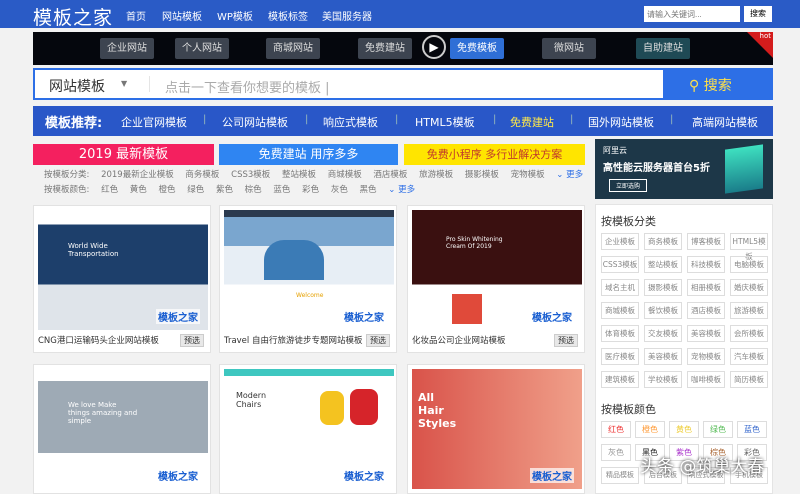 The height and width of the screenshot is (494, 800). Describe the element at coordinates (663, 48) in the screenshot. I see `banner-self-build-button: 自助建站` at that location.